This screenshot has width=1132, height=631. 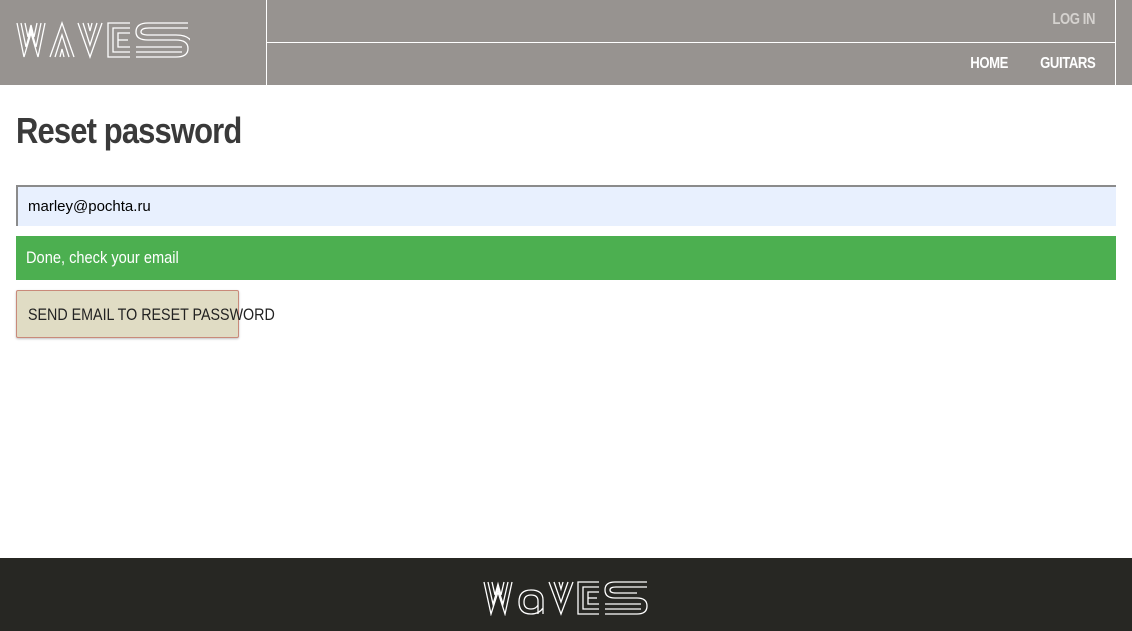 What do you see at coordinates (103, 40) in the screenshot?
I see `waves-logo` at bounding box center [103, 40].